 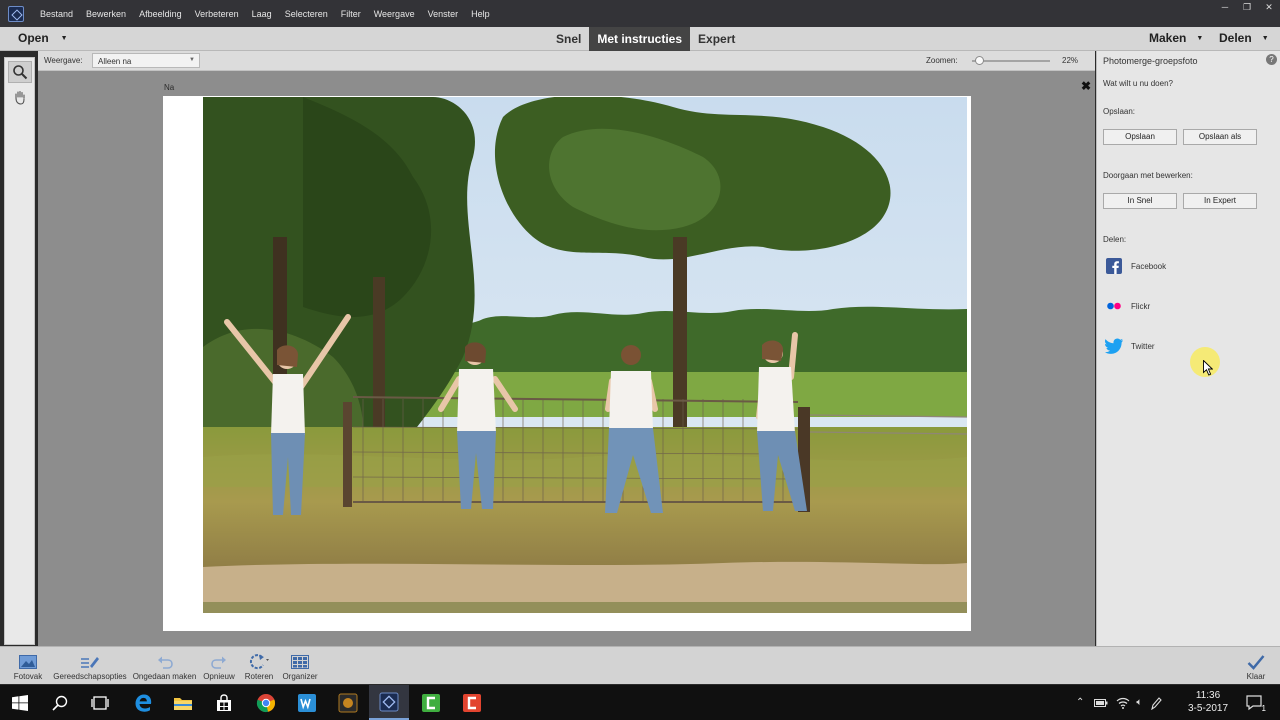 I want to click on share-flickr: Flickr, so click(x=1127, y=306).